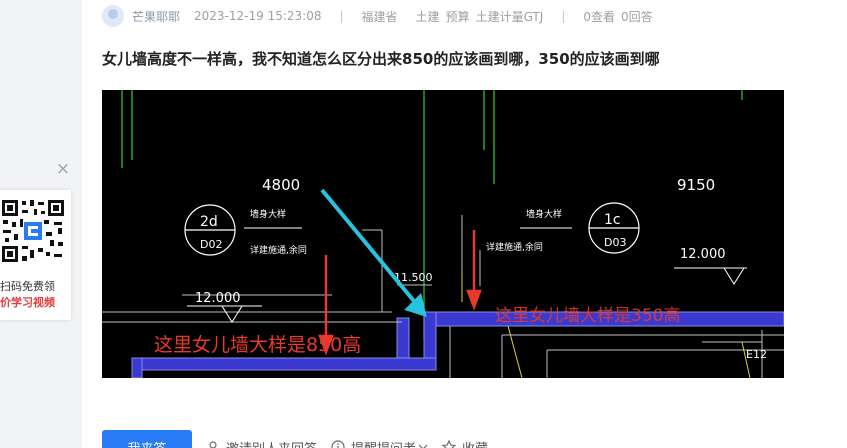 Image resolution: width=847 pixels, height=448 pixels. Describe the element at coordinates (383, 443) in the screenshot. I see `remind-label: 提醒提问者` at that location.